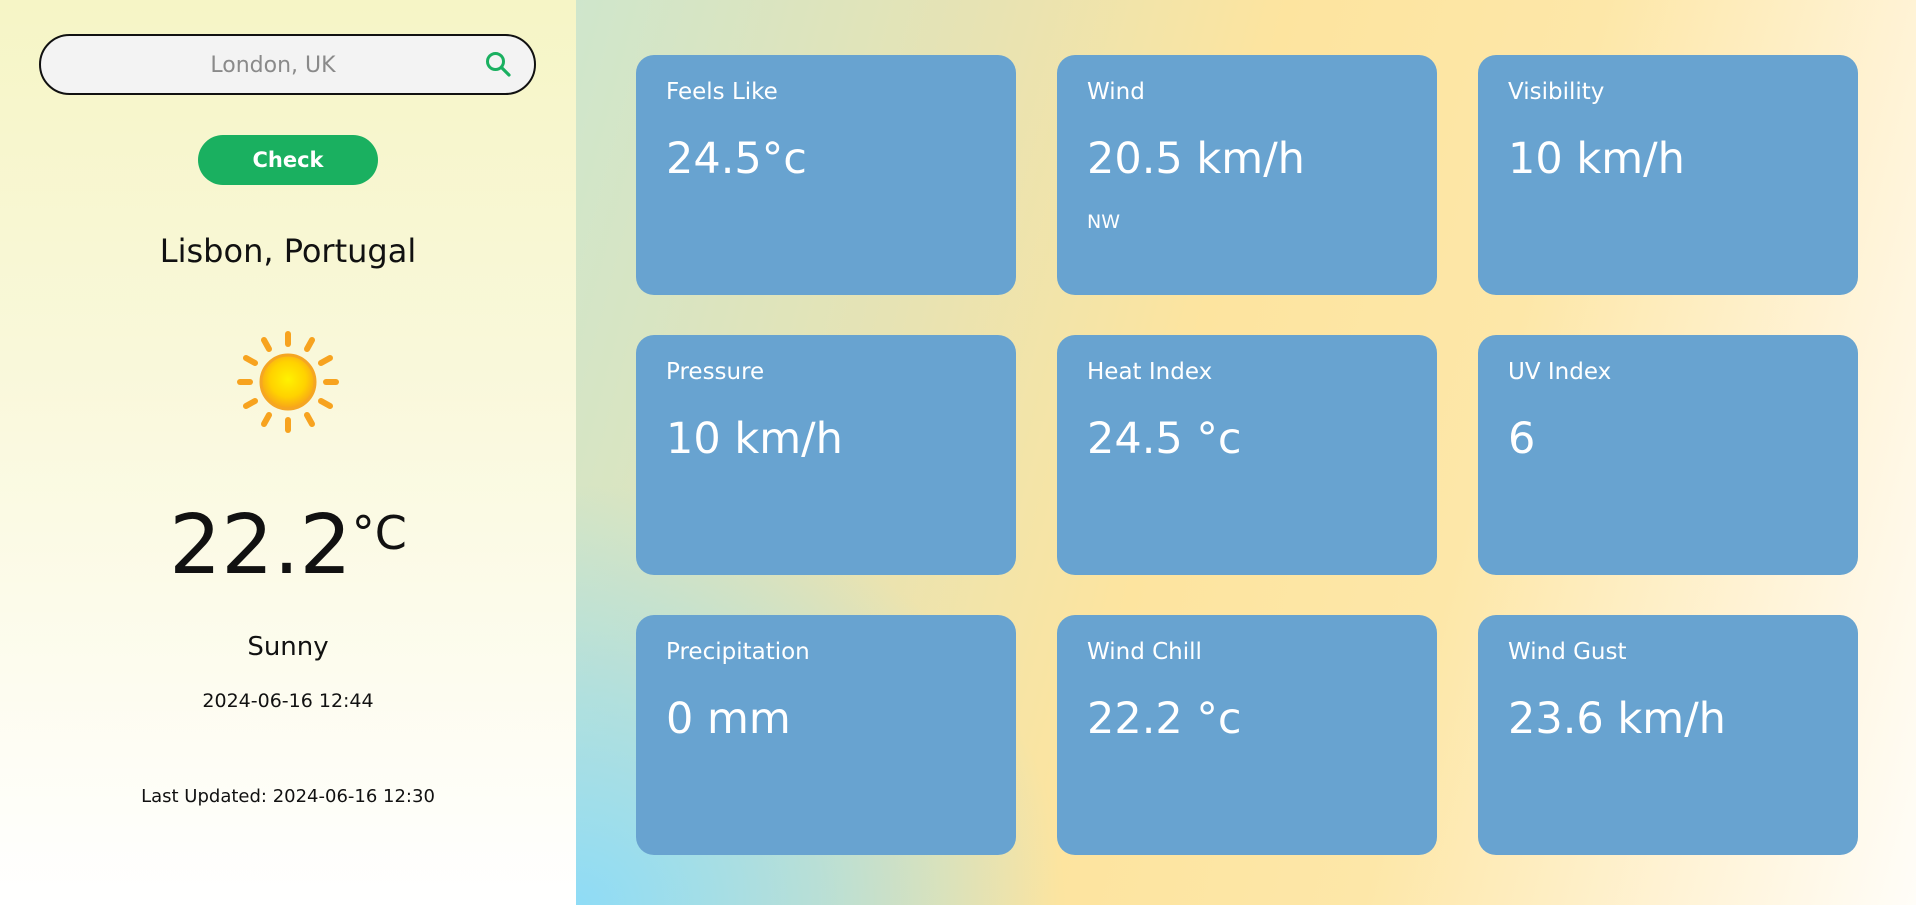 The image size is (1916, 905). Describe the element at coordinates (736, 159) in the screenshot. I see `card-value: 24.5°c` at that location.